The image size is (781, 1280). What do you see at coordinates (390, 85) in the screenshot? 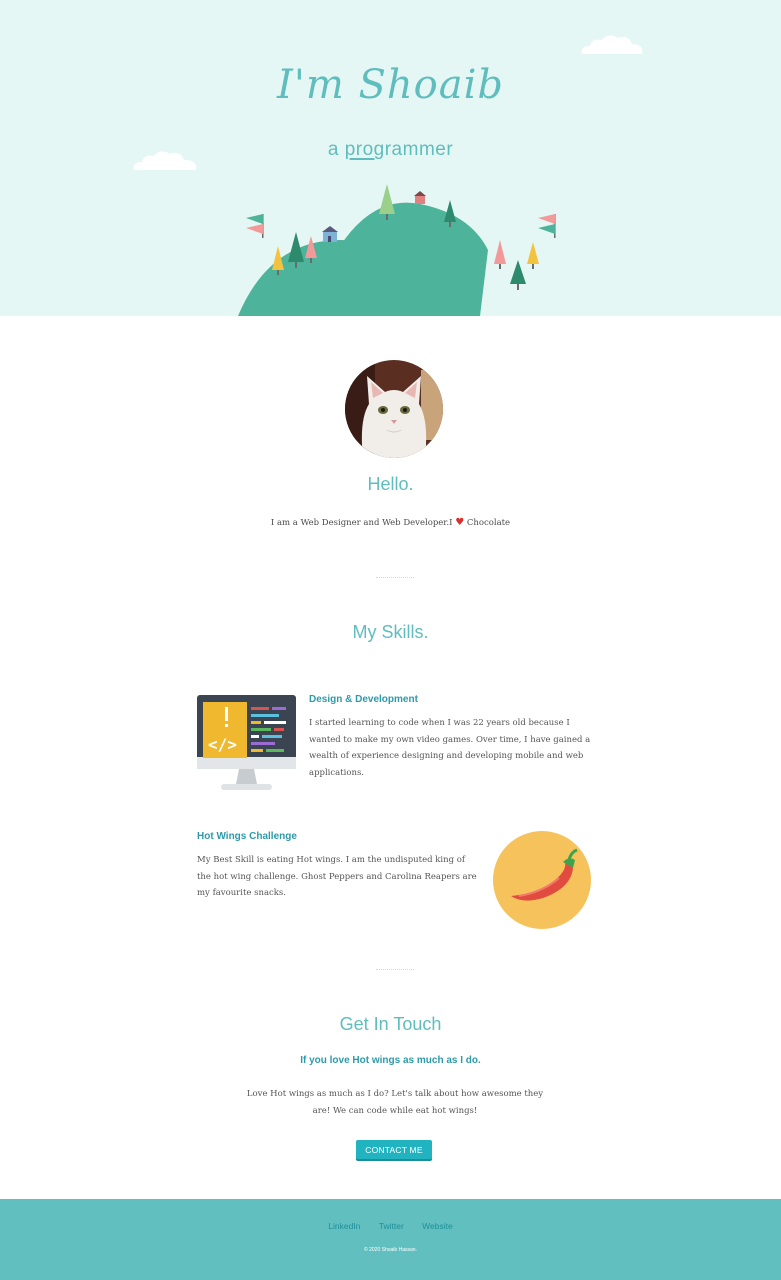
I see `hero-title: I'm Shoaib` at bounding box center [390, 85].